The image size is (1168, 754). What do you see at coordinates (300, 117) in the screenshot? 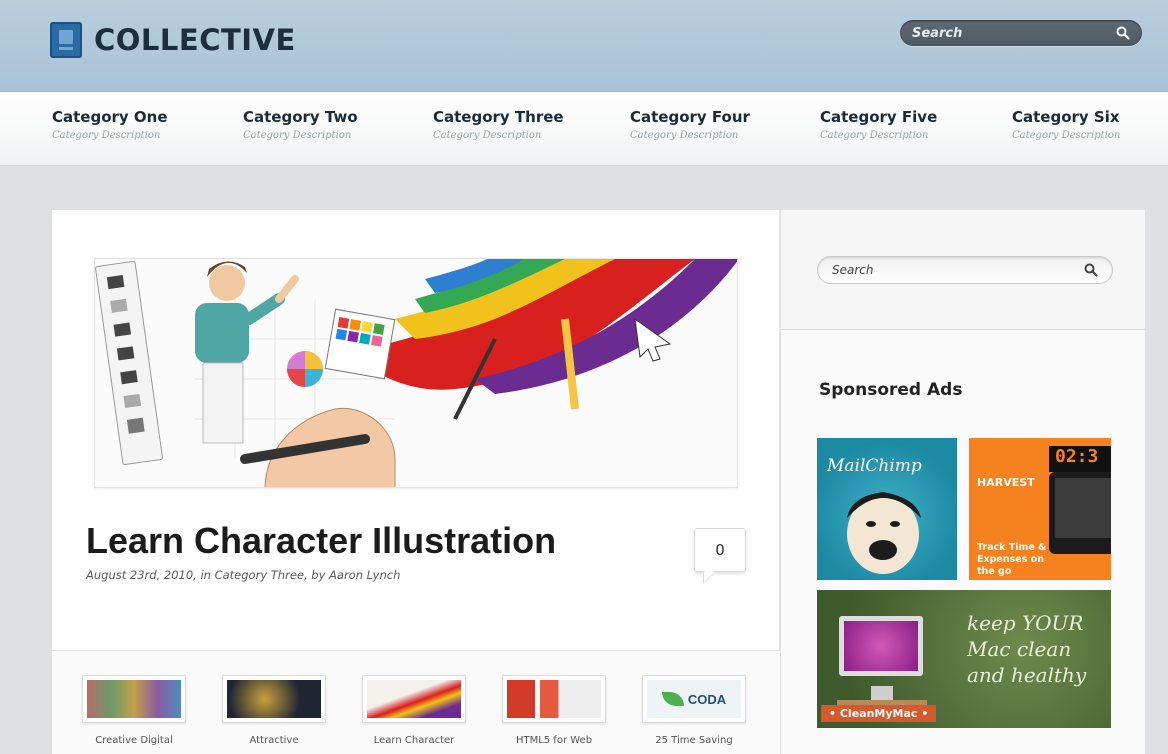
I see `nav-title: Category Two` at bounding box center [300, 117].